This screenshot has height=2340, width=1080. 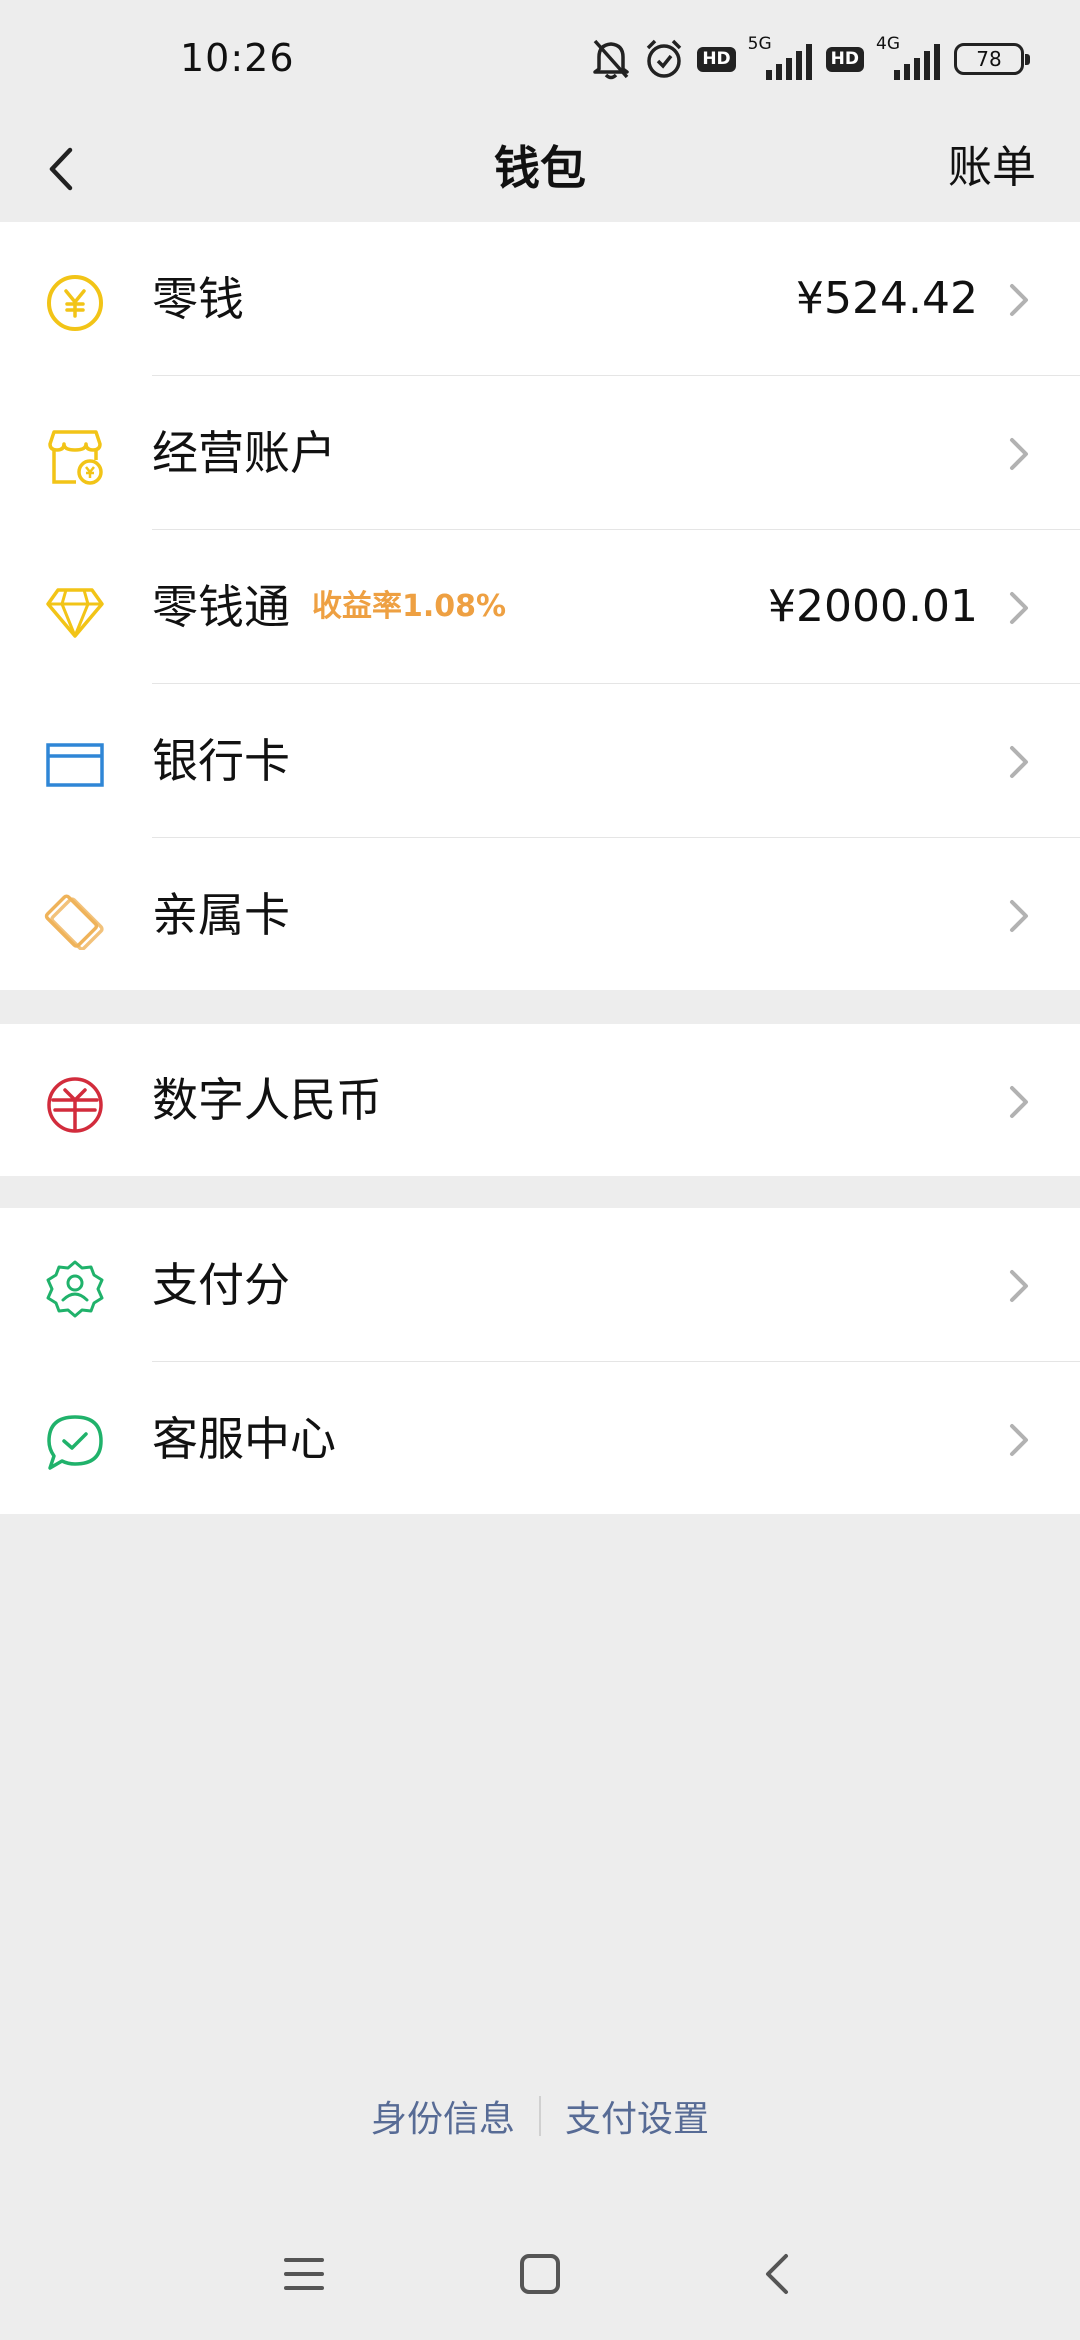 I want to click on page-title: 钱包, so click(x=540, y=168).